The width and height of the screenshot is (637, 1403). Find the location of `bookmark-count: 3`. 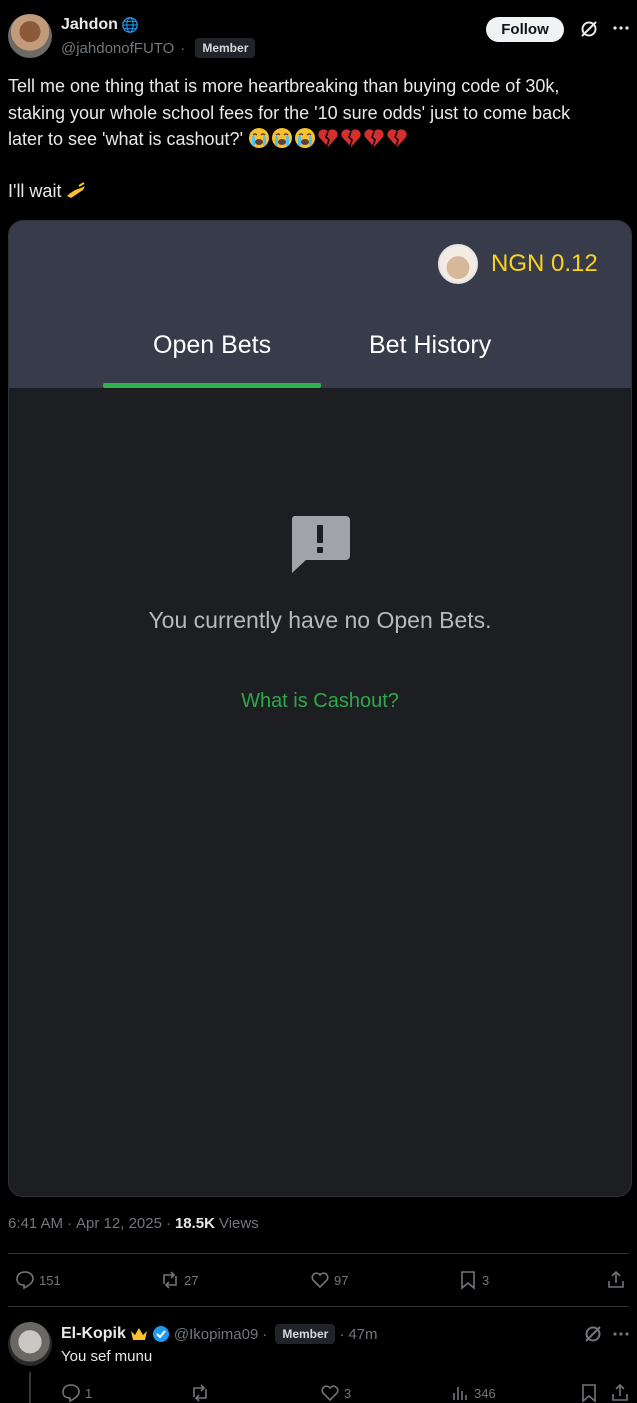

bookmark-count: 3 is located at coordinates (486, 1280).